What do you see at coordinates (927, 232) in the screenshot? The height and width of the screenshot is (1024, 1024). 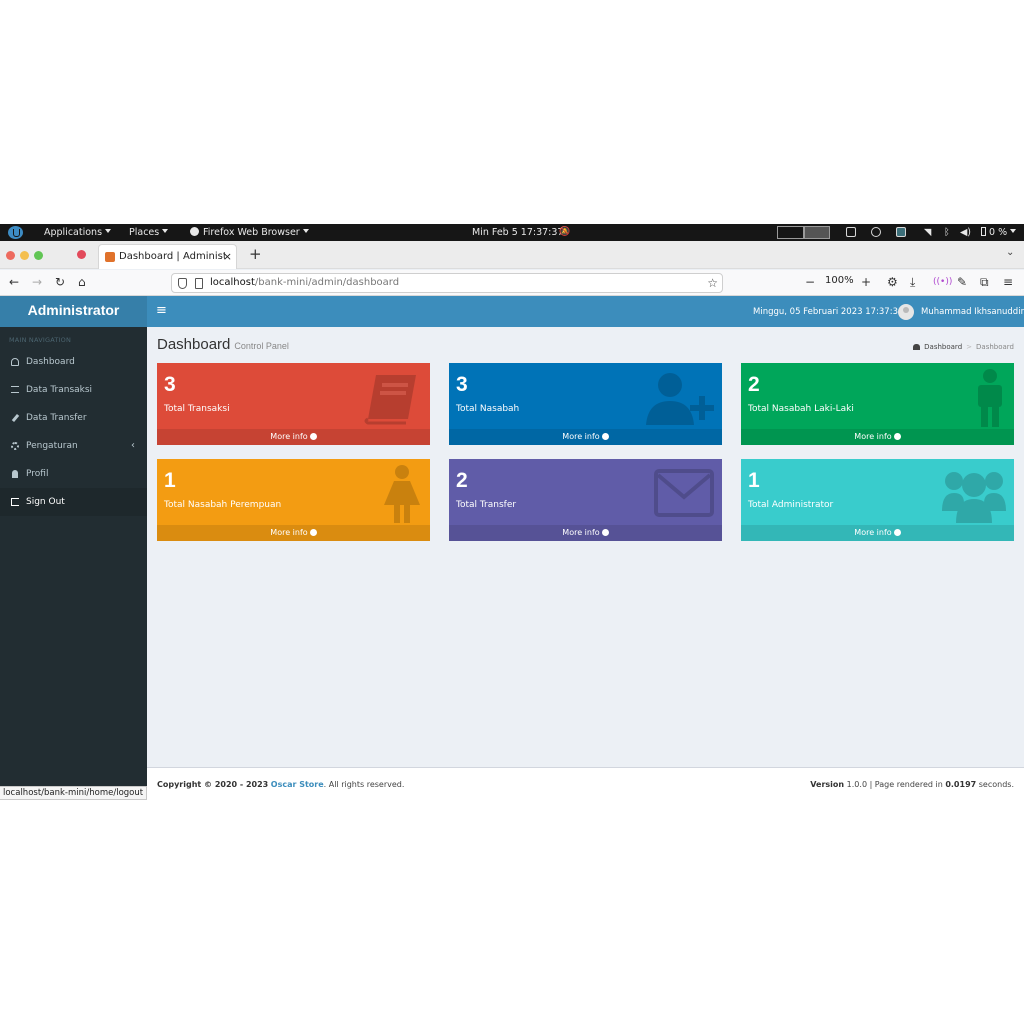 I see `wifi-icon: ◥` at bounding box center [927, 232].